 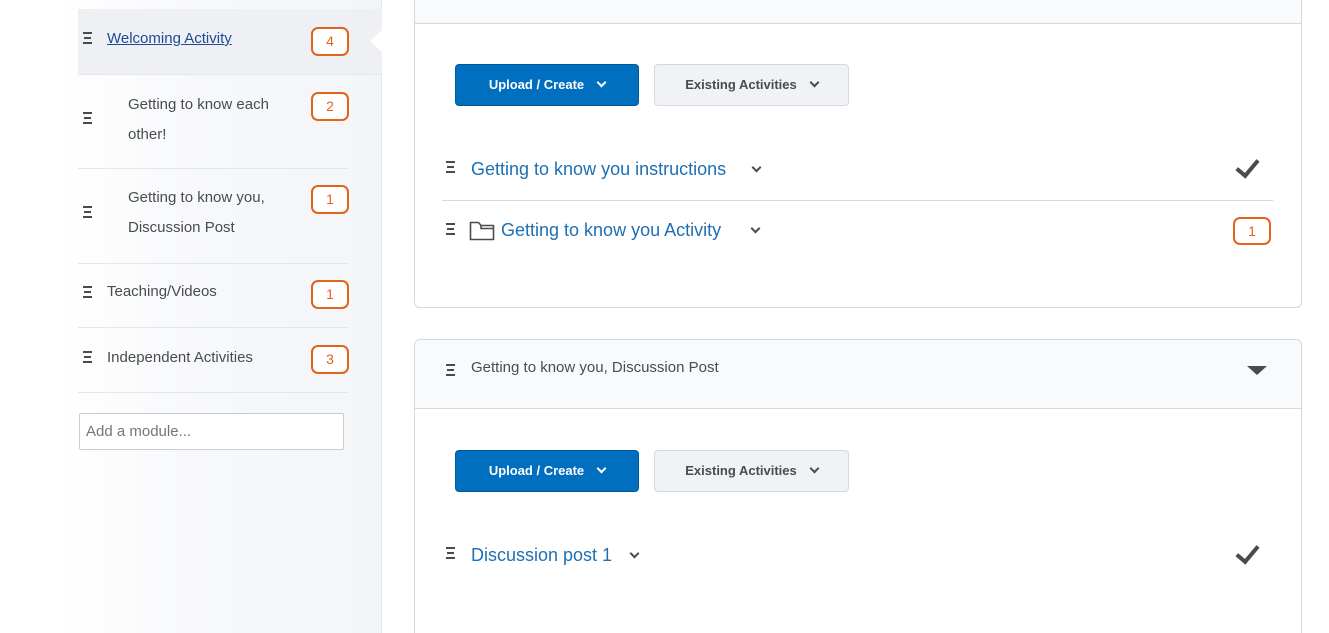 I want to click on panel-header, so click(x=858, y=12).